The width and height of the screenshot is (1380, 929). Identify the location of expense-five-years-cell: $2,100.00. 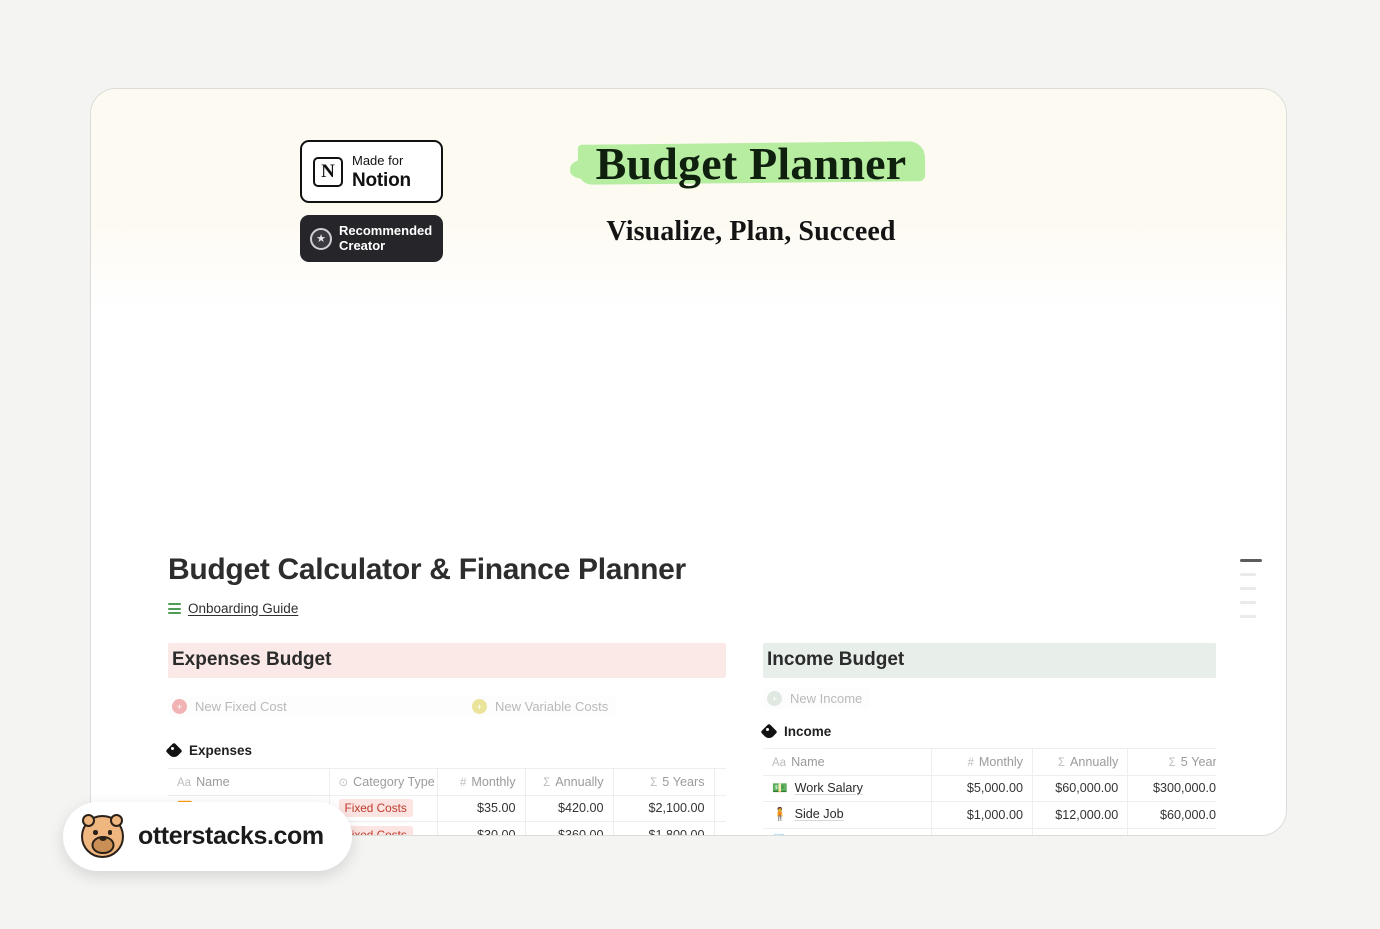
(664, 808).